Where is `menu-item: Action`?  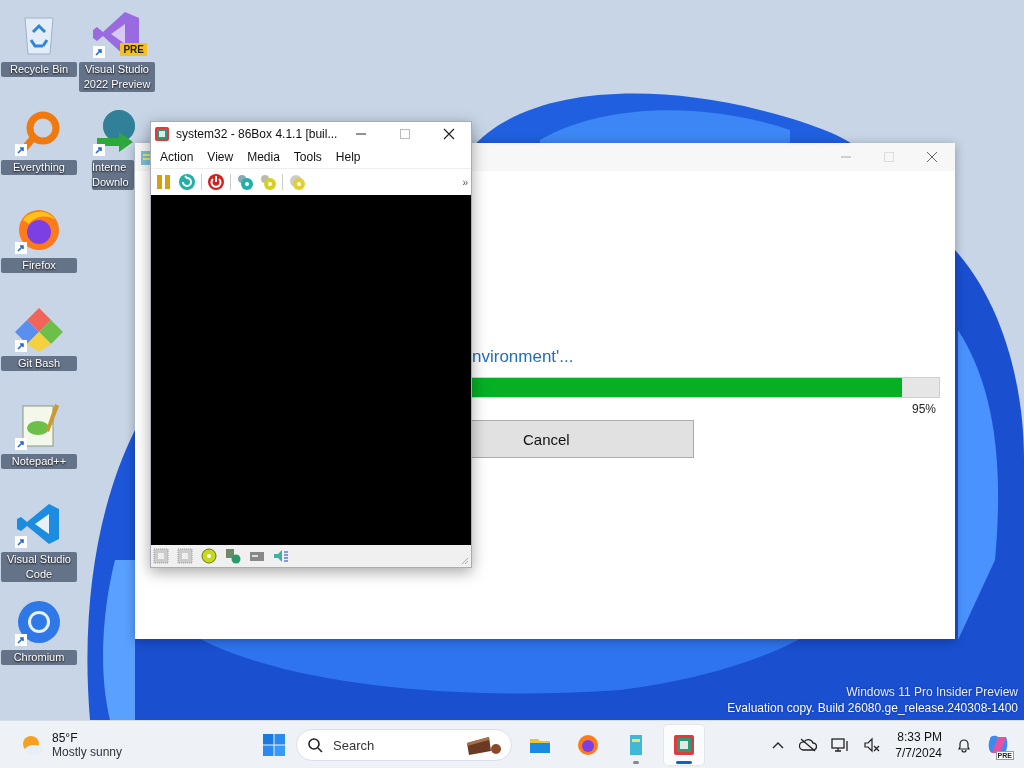 menu-item: Action is located at coordinates (177, 157).